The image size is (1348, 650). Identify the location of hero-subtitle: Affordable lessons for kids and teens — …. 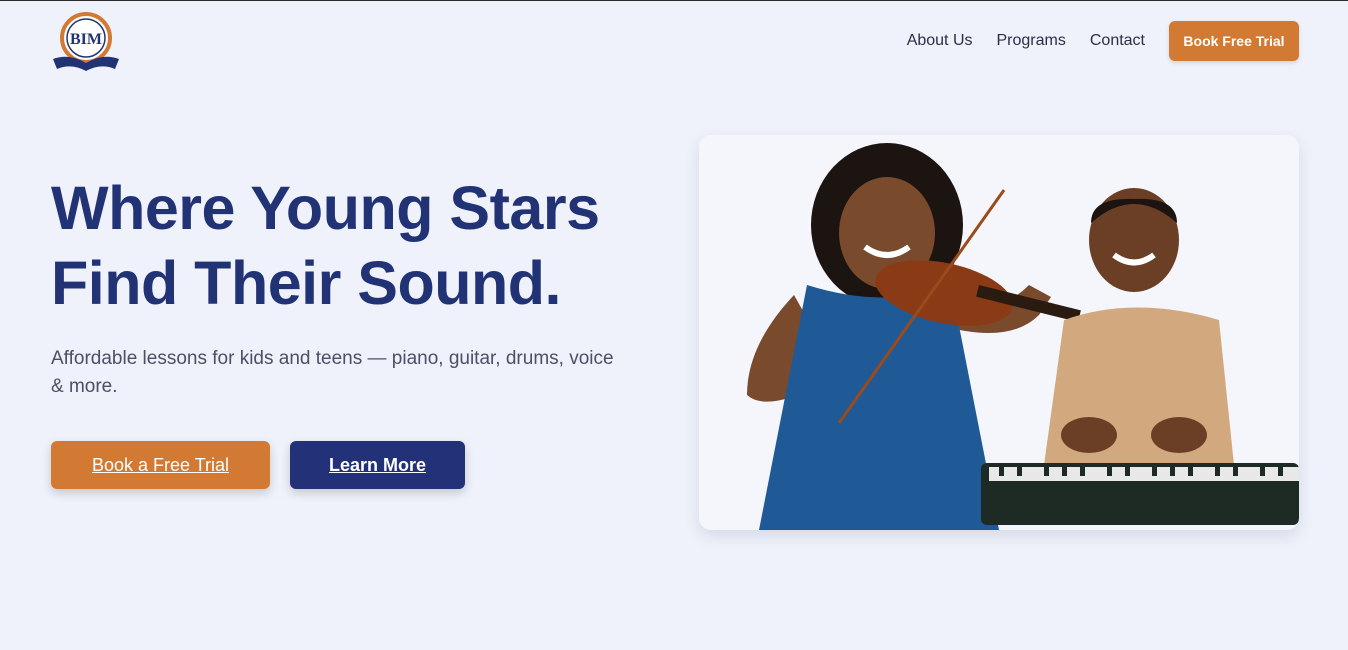
(332, 372).